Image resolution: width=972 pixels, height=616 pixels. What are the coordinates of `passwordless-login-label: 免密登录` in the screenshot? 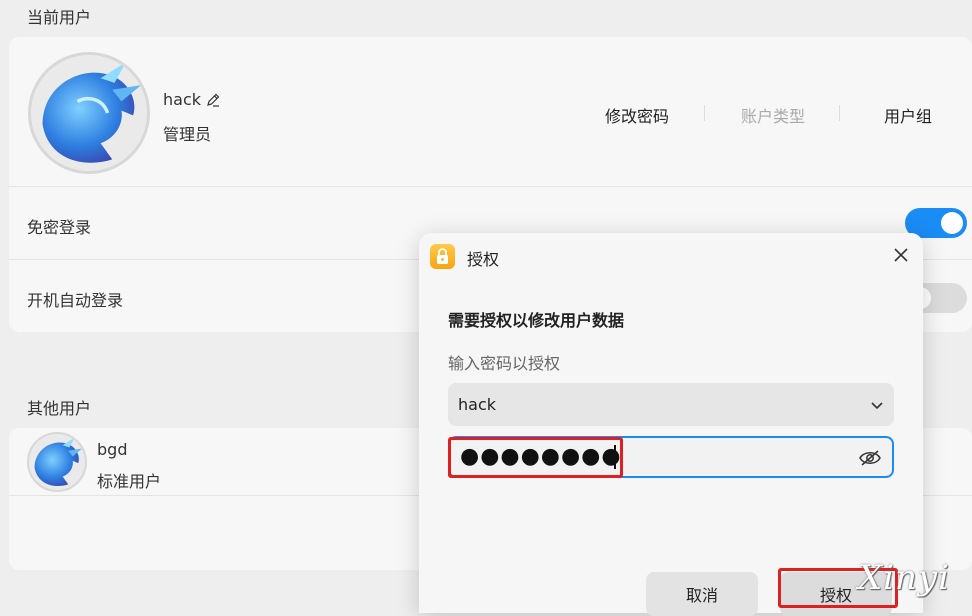 It's located at (59, 227).